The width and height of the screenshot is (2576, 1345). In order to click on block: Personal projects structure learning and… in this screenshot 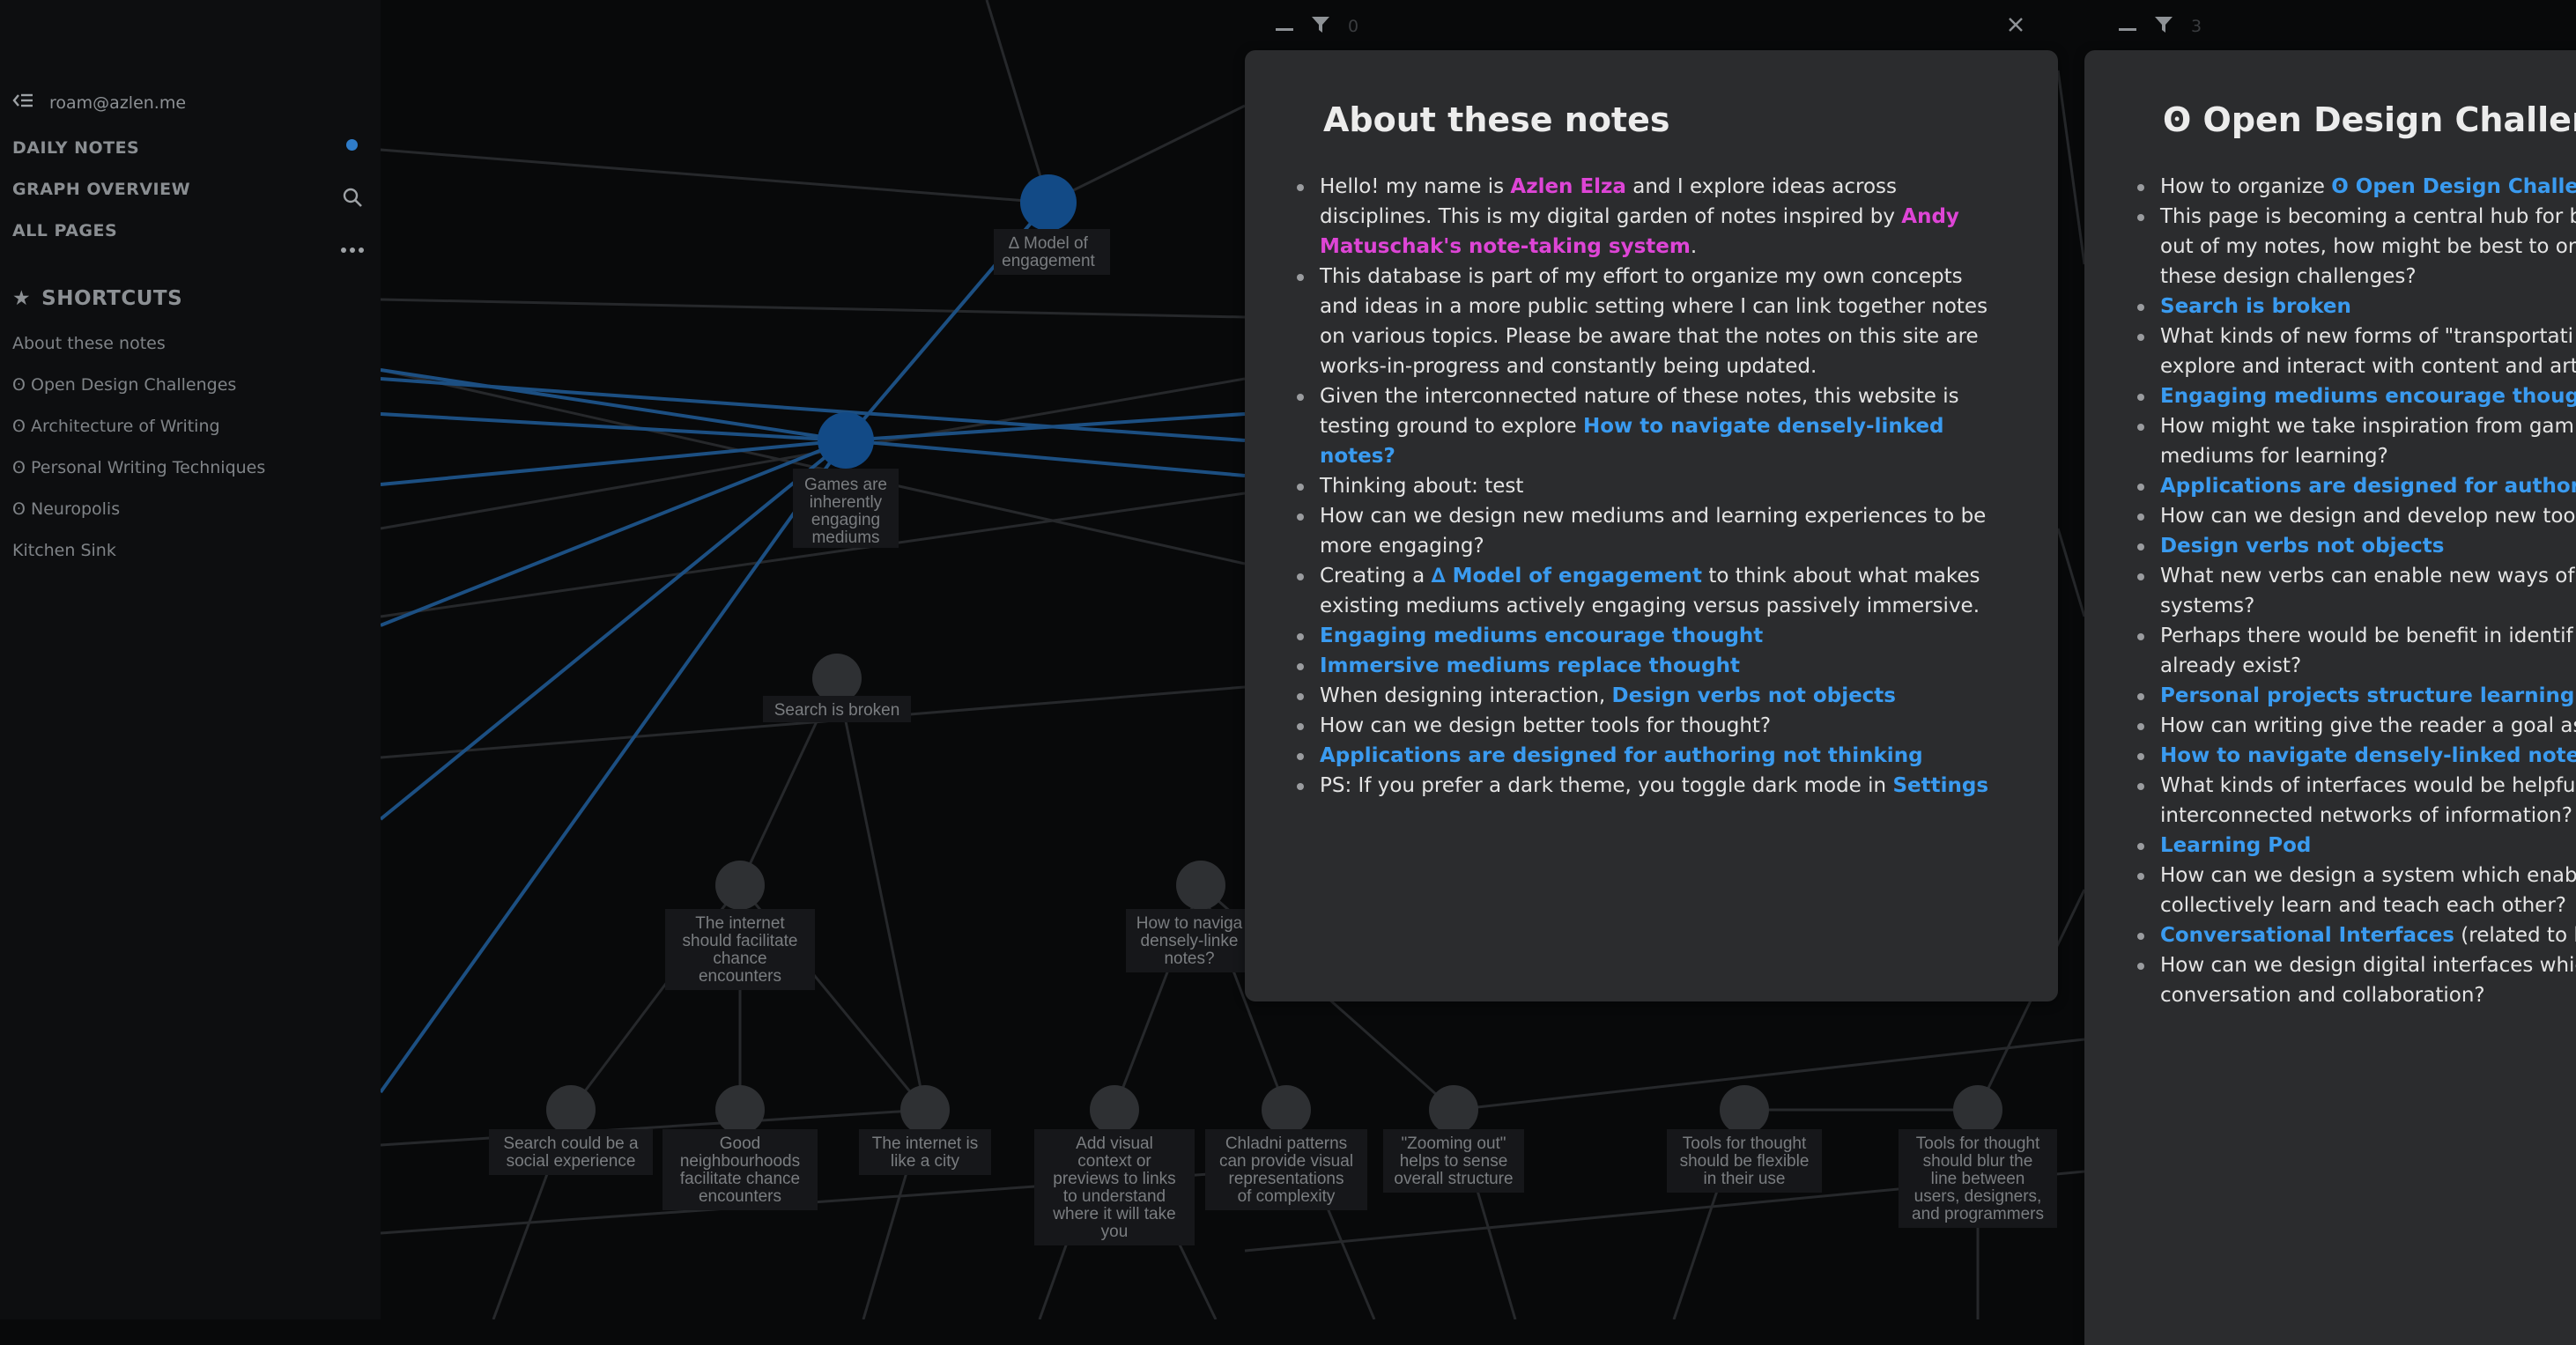, I will do `click(2356, 711)`.